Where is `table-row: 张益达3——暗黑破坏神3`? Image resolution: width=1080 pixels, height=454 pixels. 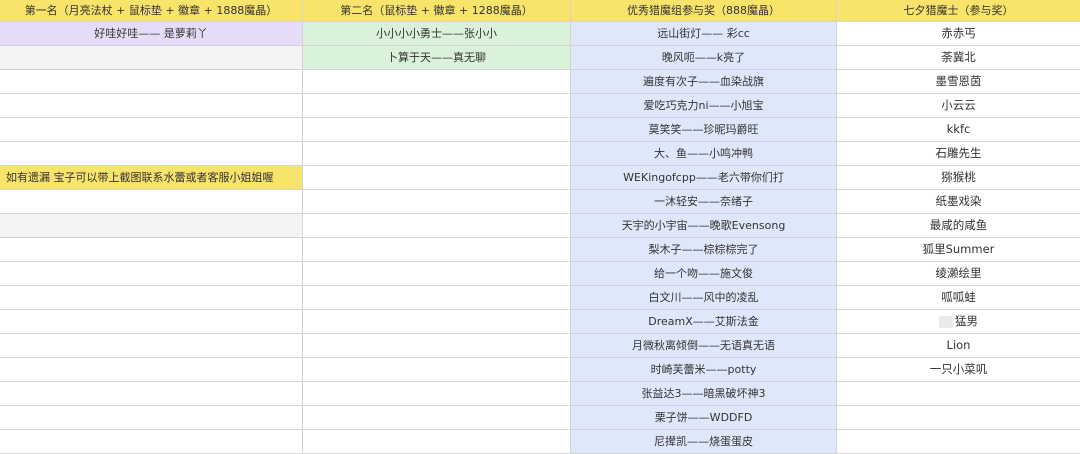 table-row: 张益达3——暗黑破坏神3 is located at coordinates (540, 394).